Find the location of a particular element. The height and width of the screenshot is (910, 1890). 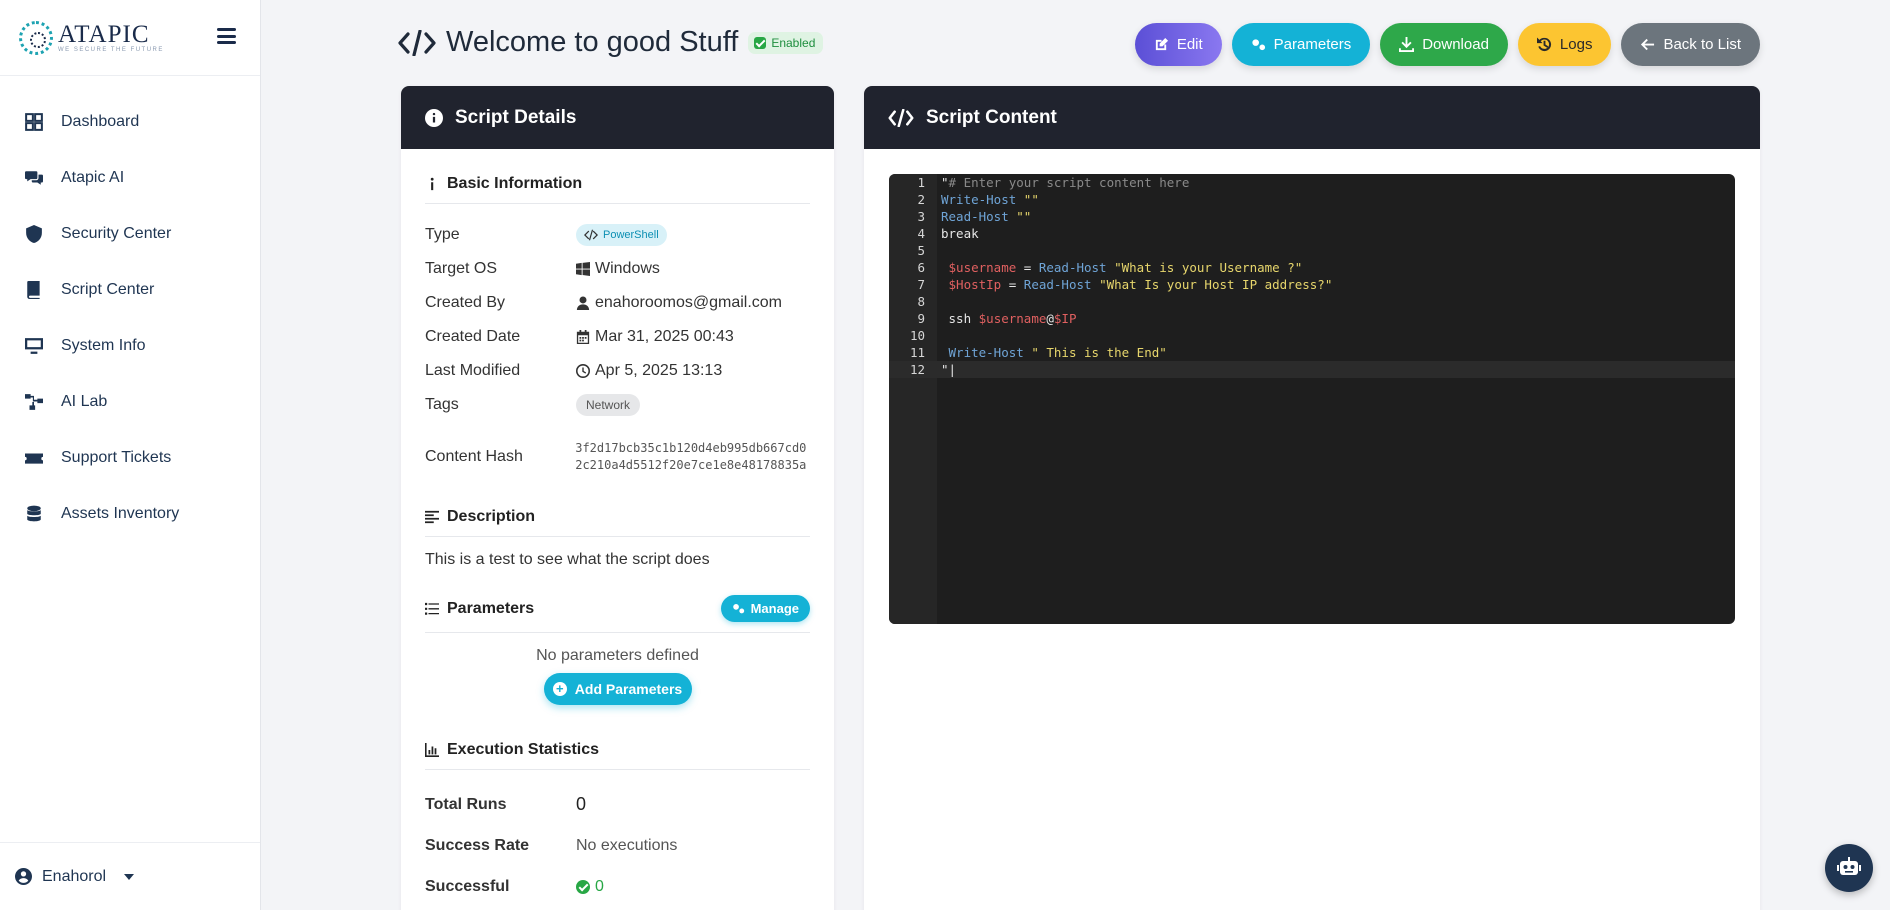

assistant-bot-button is located at coordinates (1849, 868).